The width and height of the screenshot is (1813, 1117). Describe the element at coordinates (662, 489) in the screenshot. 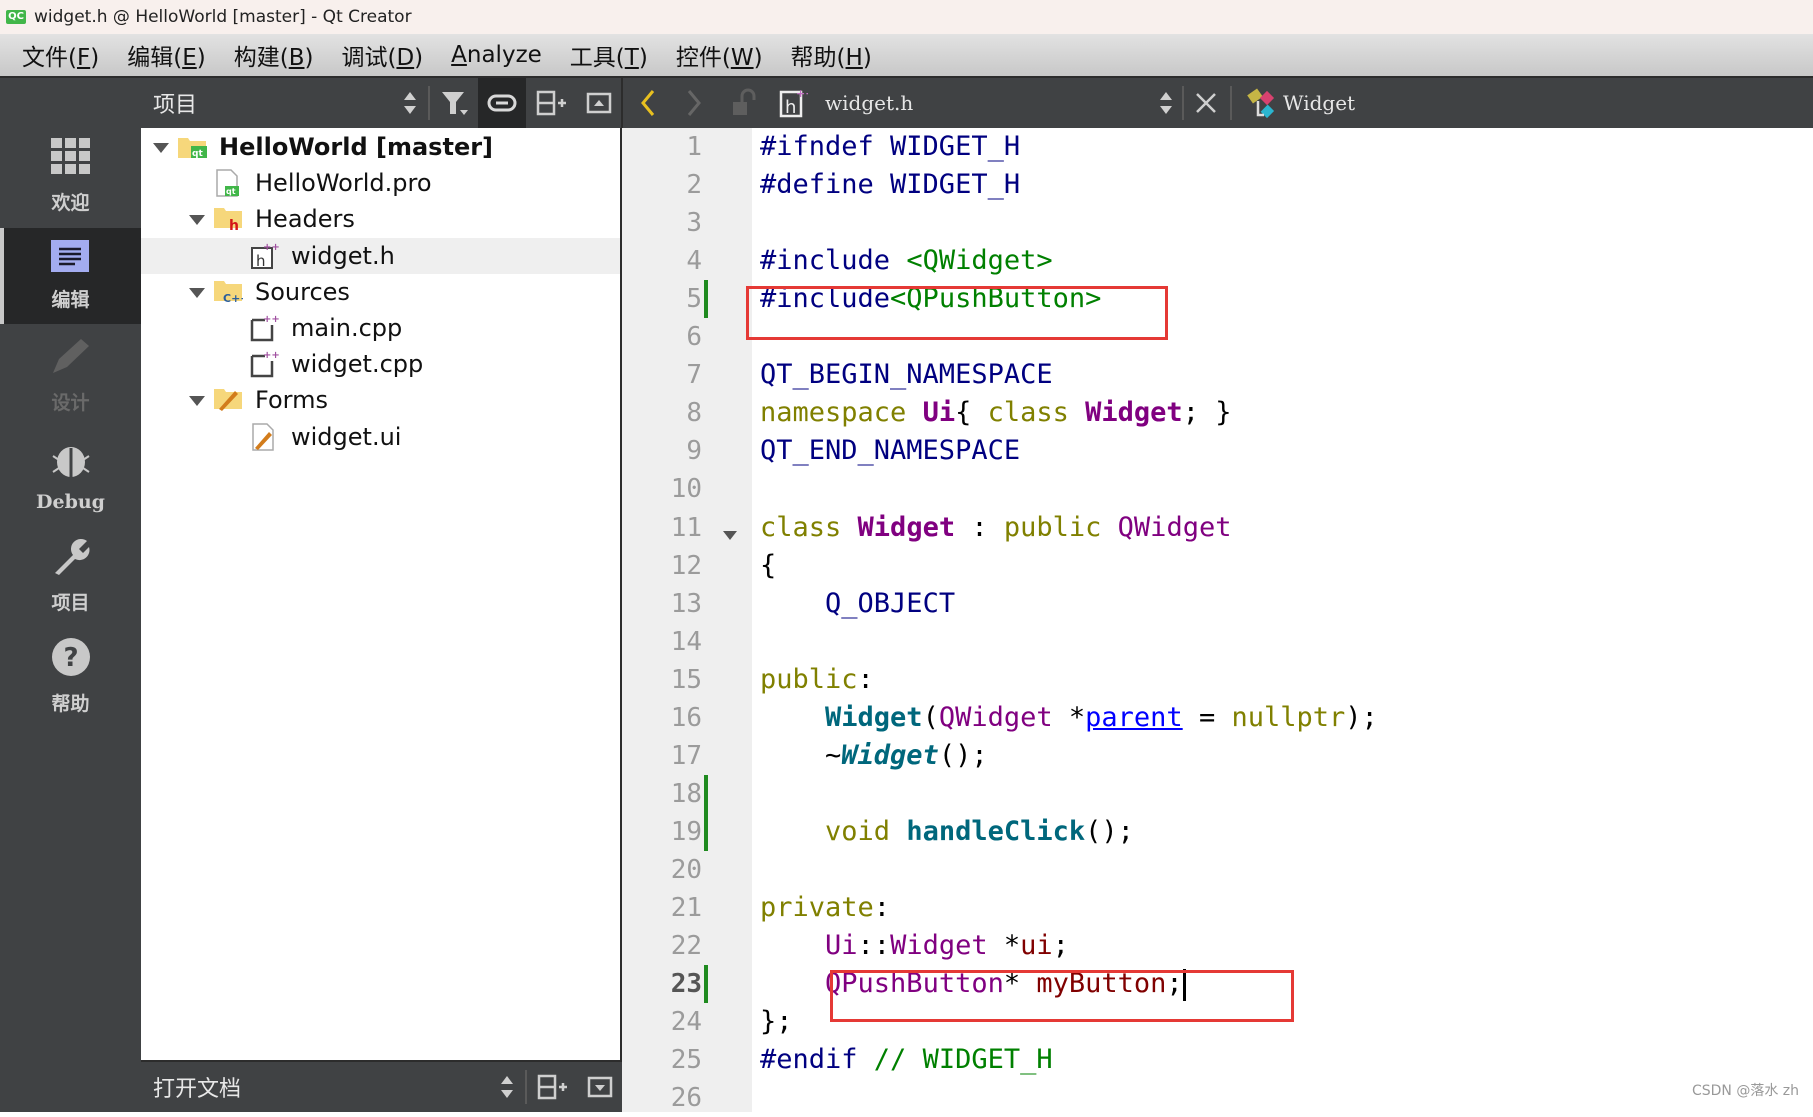

I see `line-number: 10` at that location.